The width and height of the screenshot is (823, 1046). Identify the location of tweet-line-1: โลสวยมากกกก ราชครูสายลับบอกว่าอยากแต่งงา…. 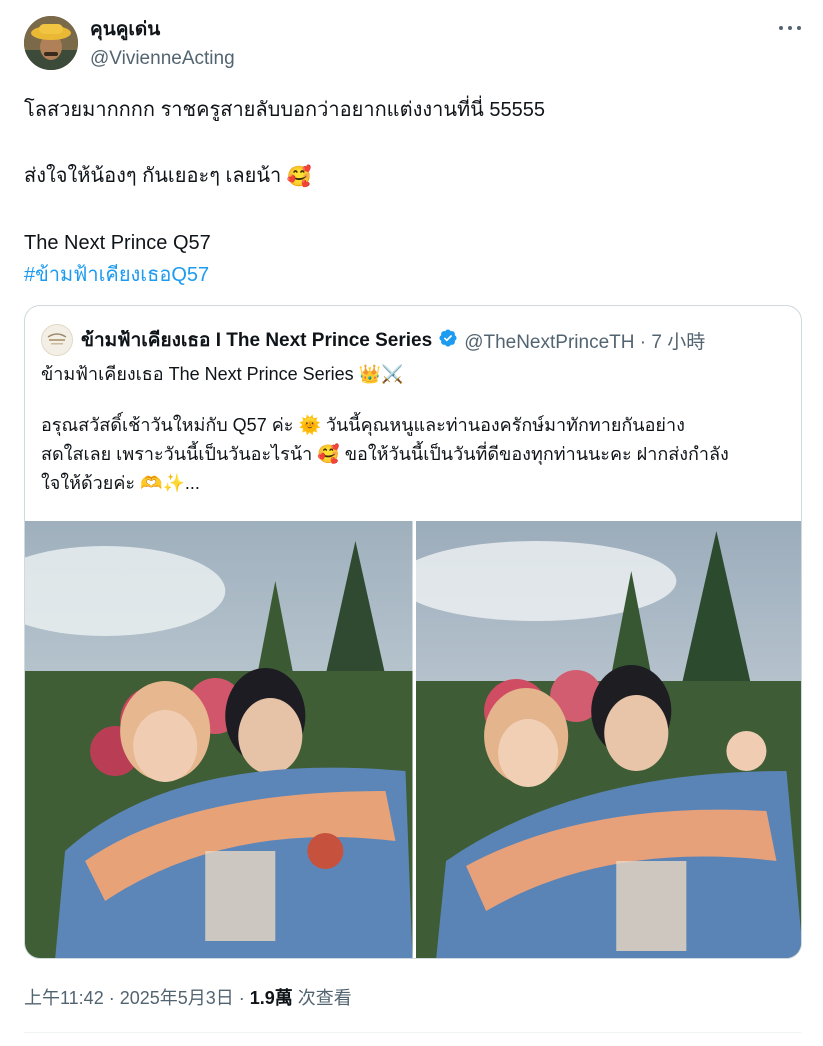
(285, 110).